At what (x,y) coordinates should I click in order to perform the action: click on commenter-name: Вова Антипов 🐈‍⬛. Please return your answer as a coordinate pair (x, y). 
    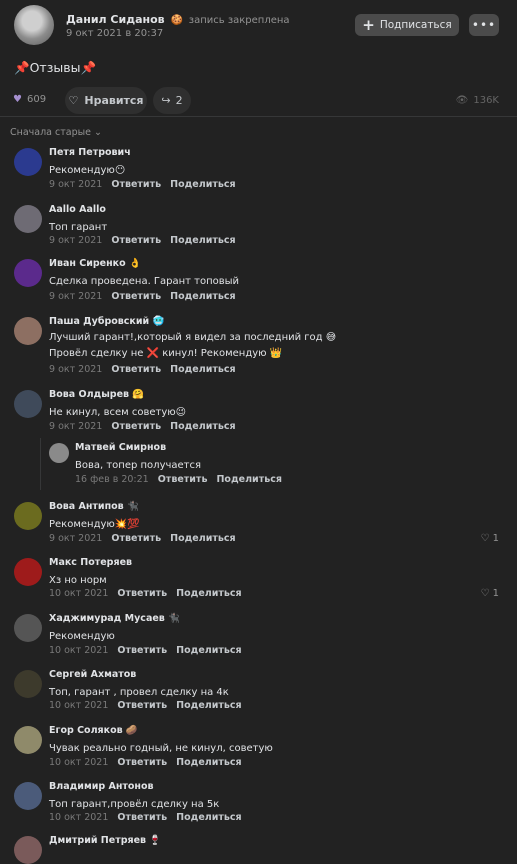
    Looking at the image, I should click on (94, 506).